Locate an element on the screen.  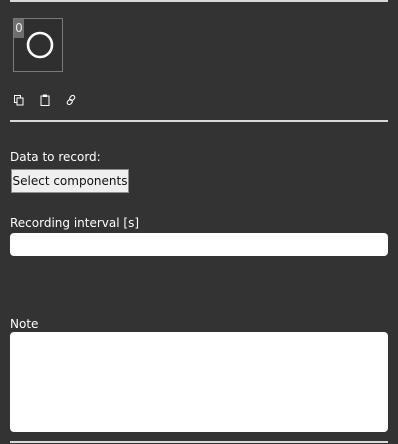
bottom-divider is located at coordinates (199, 442).